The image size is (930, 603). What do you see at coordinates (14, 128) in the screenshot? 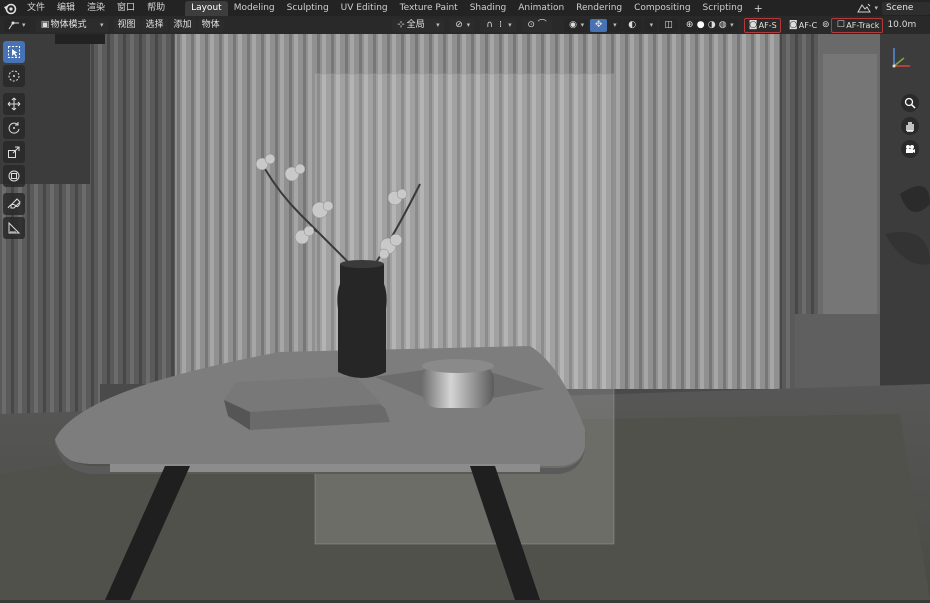
I see `rotate-tool` at bounding box center [14, 128].